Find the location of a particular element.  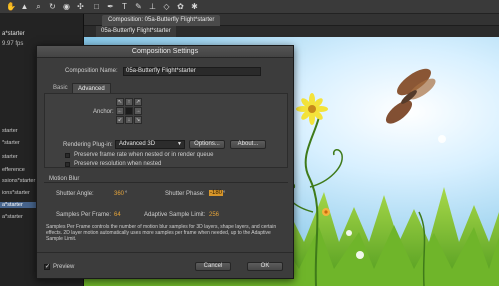

preserve-resolution-checkbox is located at coordinates (67, 164).